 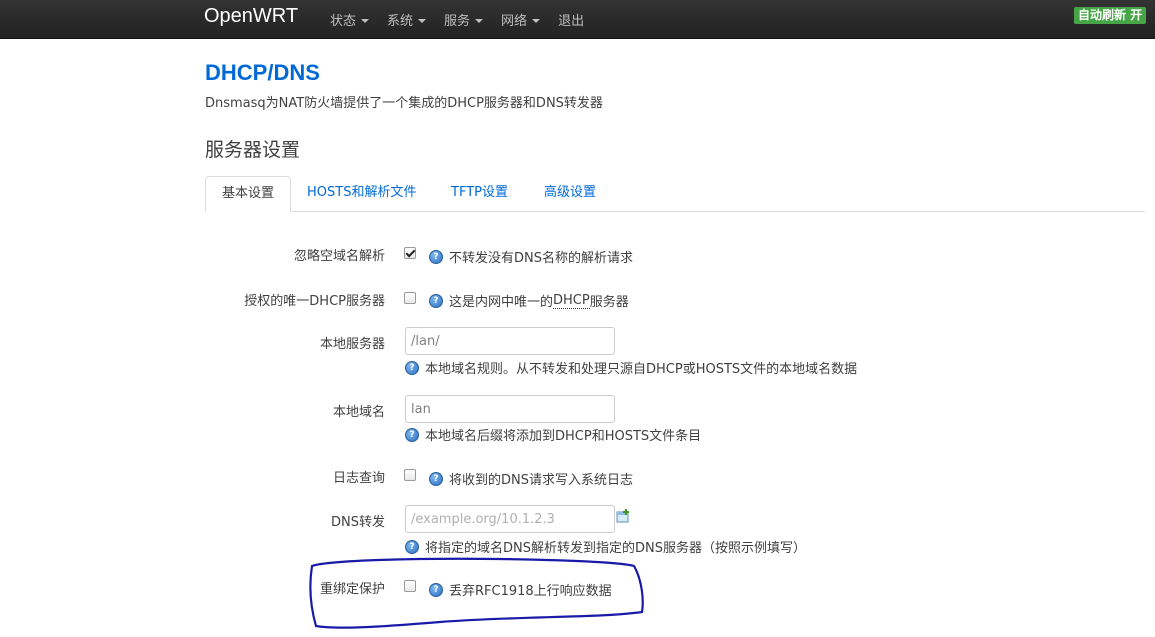 I want to click on local-domain-input, so click(x=510, y=409).